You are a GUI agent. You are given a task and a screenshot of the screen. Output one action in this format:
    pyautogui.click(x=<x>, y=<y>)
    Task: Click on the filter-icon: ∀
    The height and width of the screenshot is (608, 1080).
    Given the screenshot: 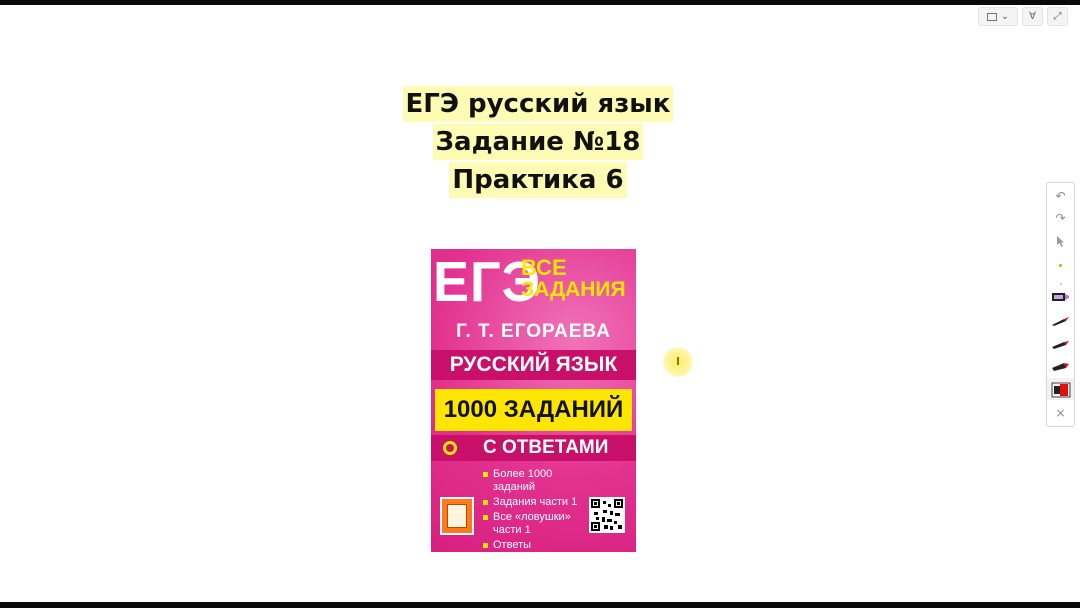 What is the action you would take?
    pyautogui.click(x=1032, y=16)
    